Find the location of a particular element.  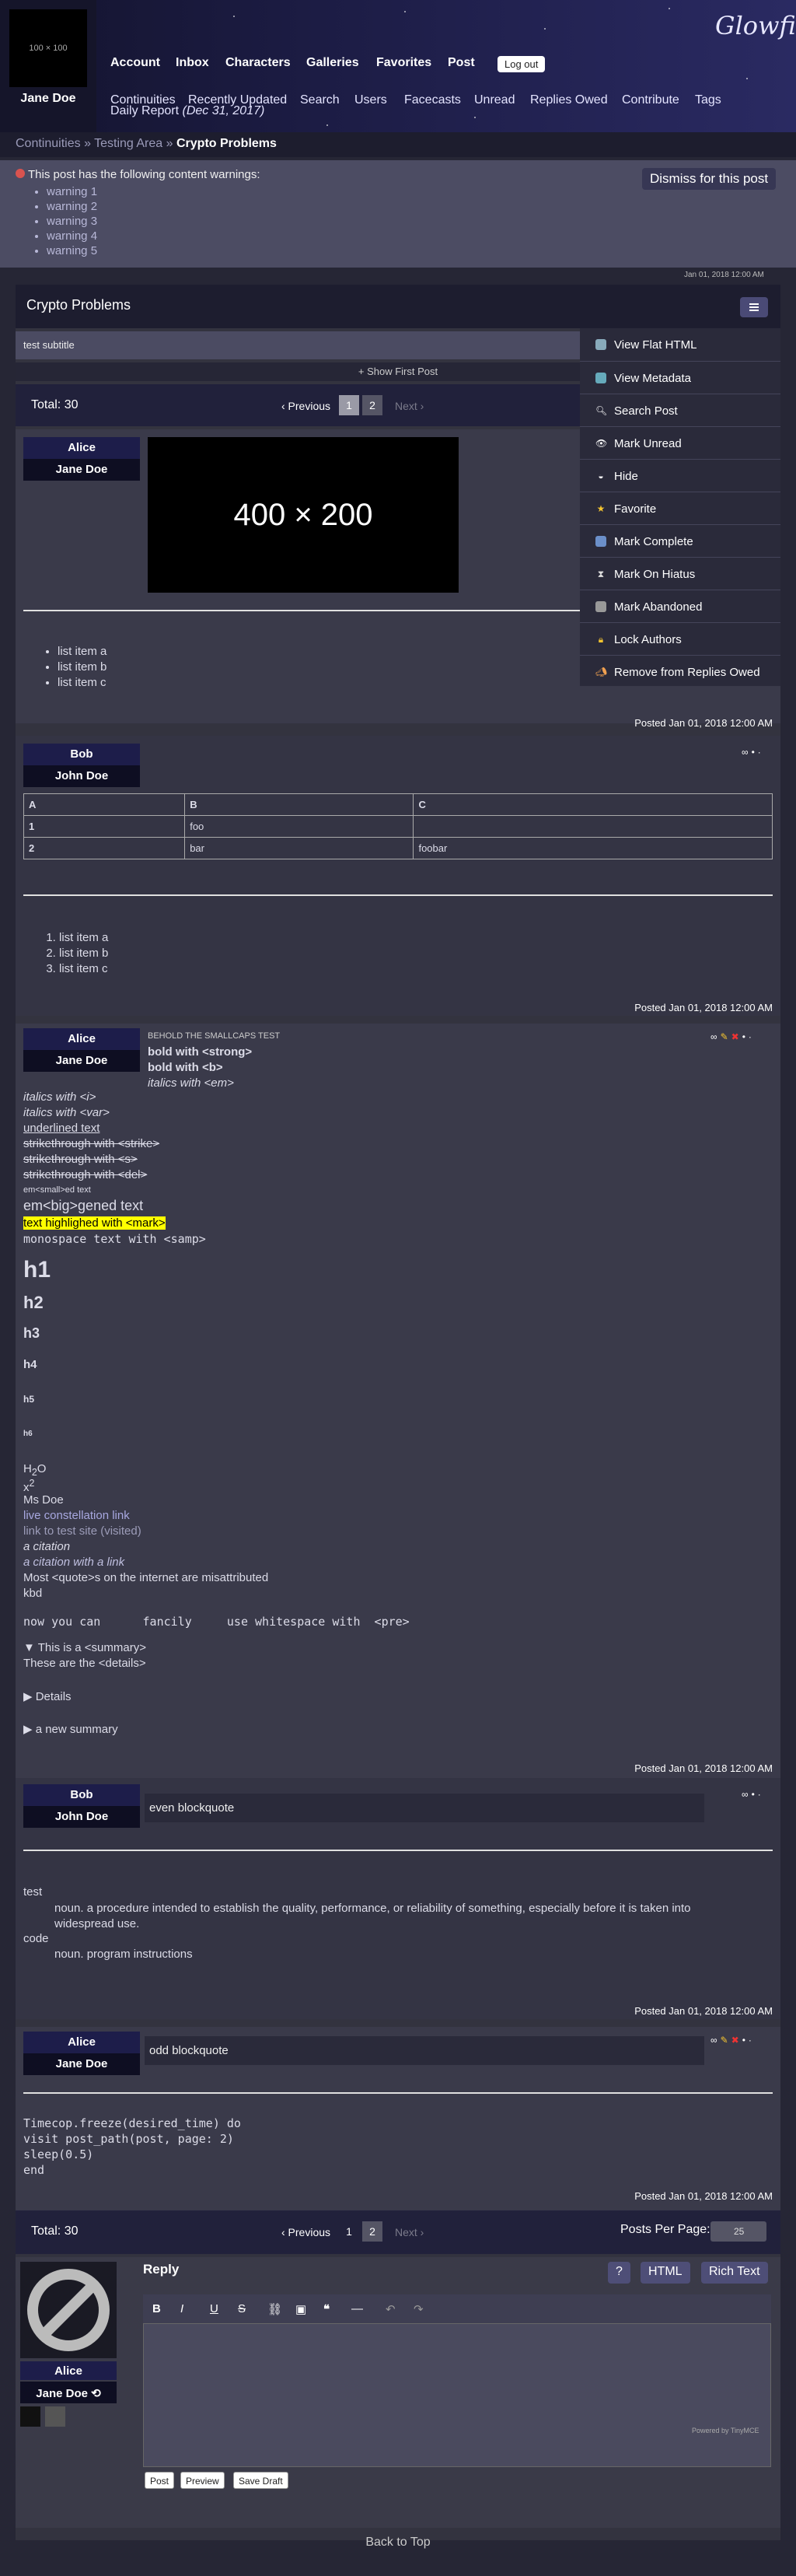

strike-icon: S is located at coordinates (242, 2309).